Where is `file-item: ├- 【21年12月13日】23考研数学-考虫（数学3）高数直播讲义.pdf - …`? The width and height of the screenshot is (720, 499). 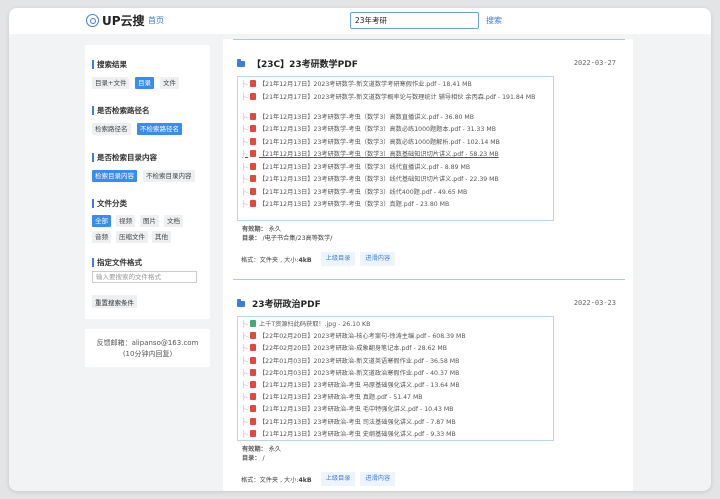
file-item: ├- 【21年12月13日】23考研数学-考虫（数学3）高数直播讲义.pdf - … is located at coordinates (396, 117).